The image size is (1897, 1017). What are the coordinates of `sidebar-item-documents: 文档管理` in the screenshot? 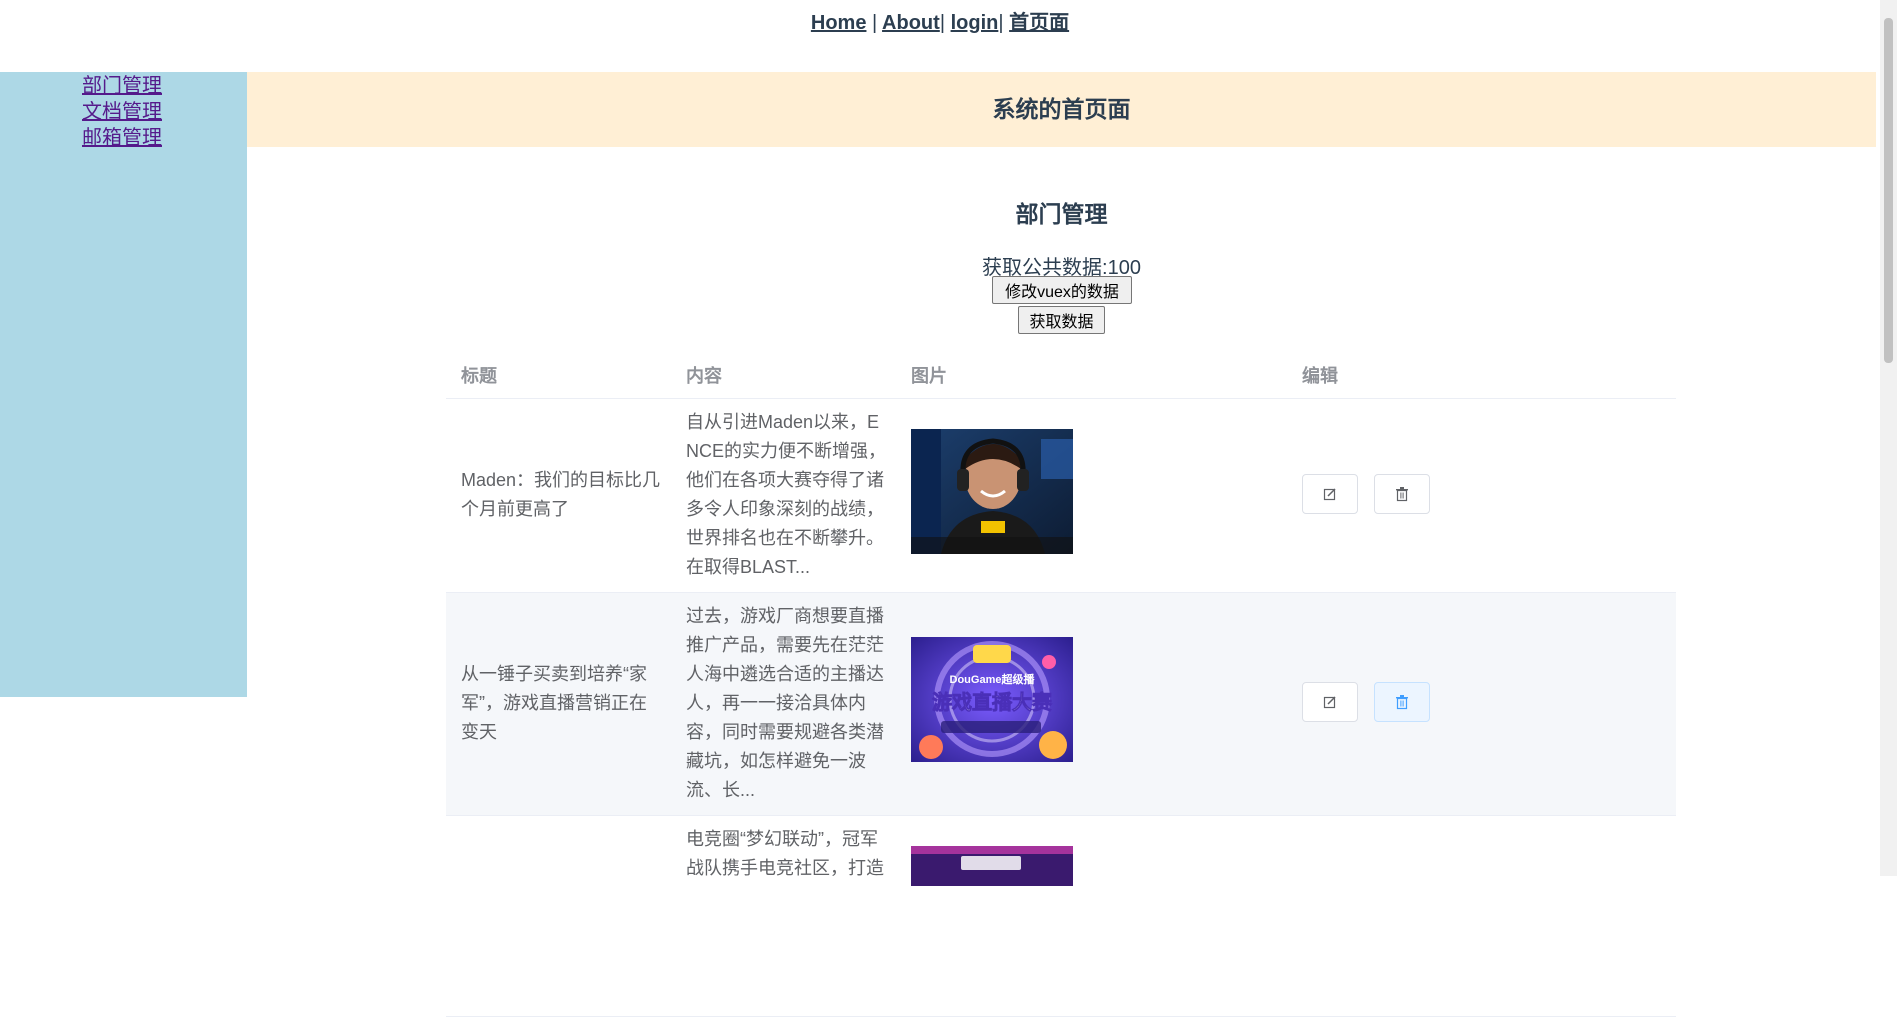 It's located at (122, 112).